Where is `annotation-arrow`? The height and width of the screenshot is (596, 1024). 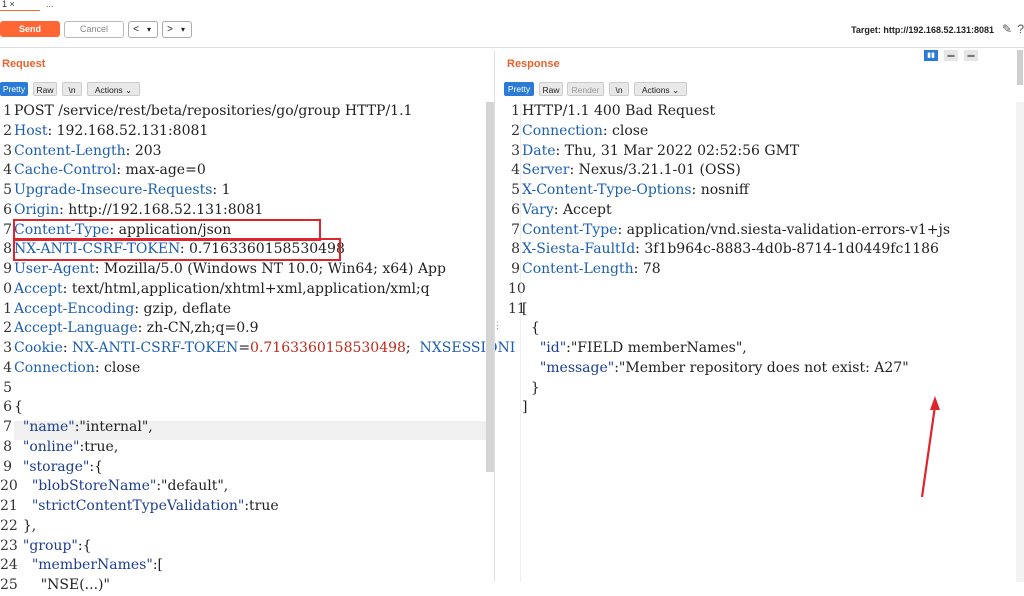
annotation-arrow is located at coordinates (930, 447).